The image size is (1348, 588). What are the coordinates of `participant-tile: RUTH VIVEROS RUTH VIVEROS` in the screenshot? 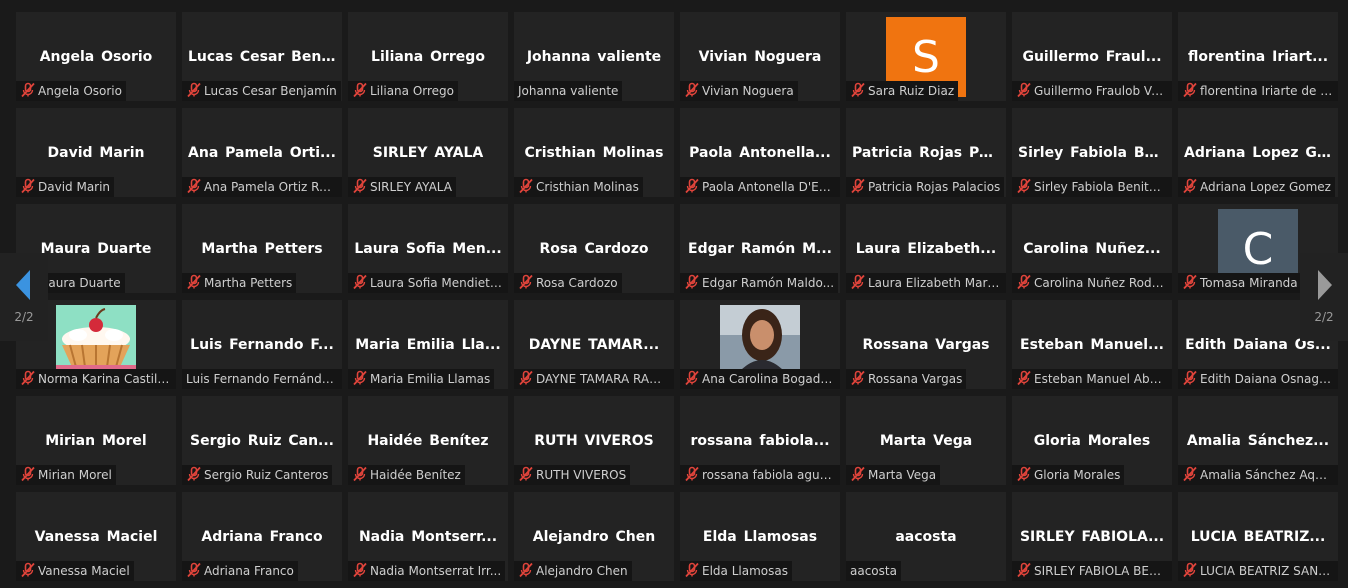 It's located at (594, 440).